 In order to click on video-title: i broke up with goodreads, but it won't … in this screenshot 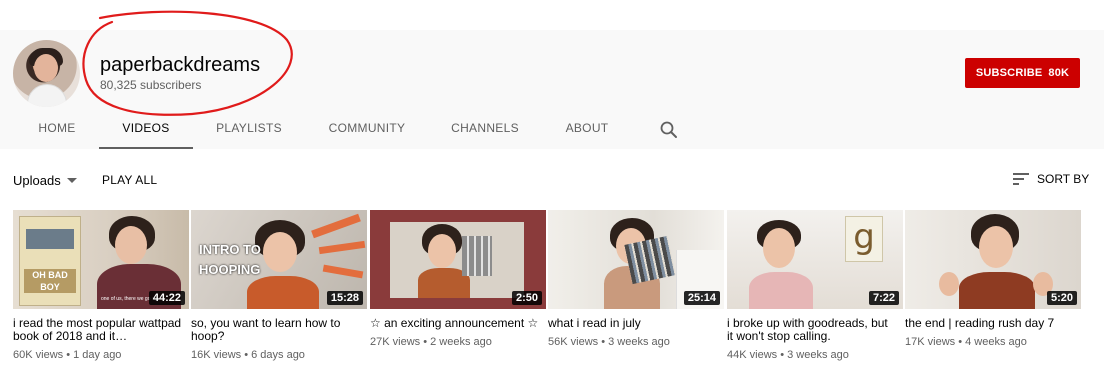, I will do `click(812, 330)`.